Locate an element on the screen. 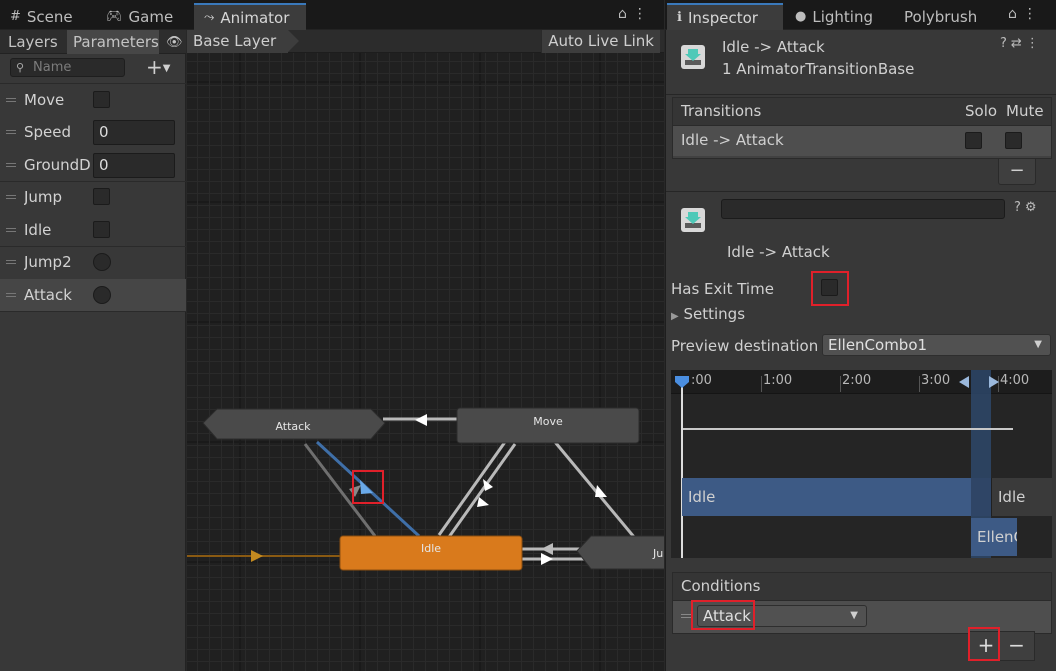  tab-scene: # Scene is located at coordinates (41, 16).